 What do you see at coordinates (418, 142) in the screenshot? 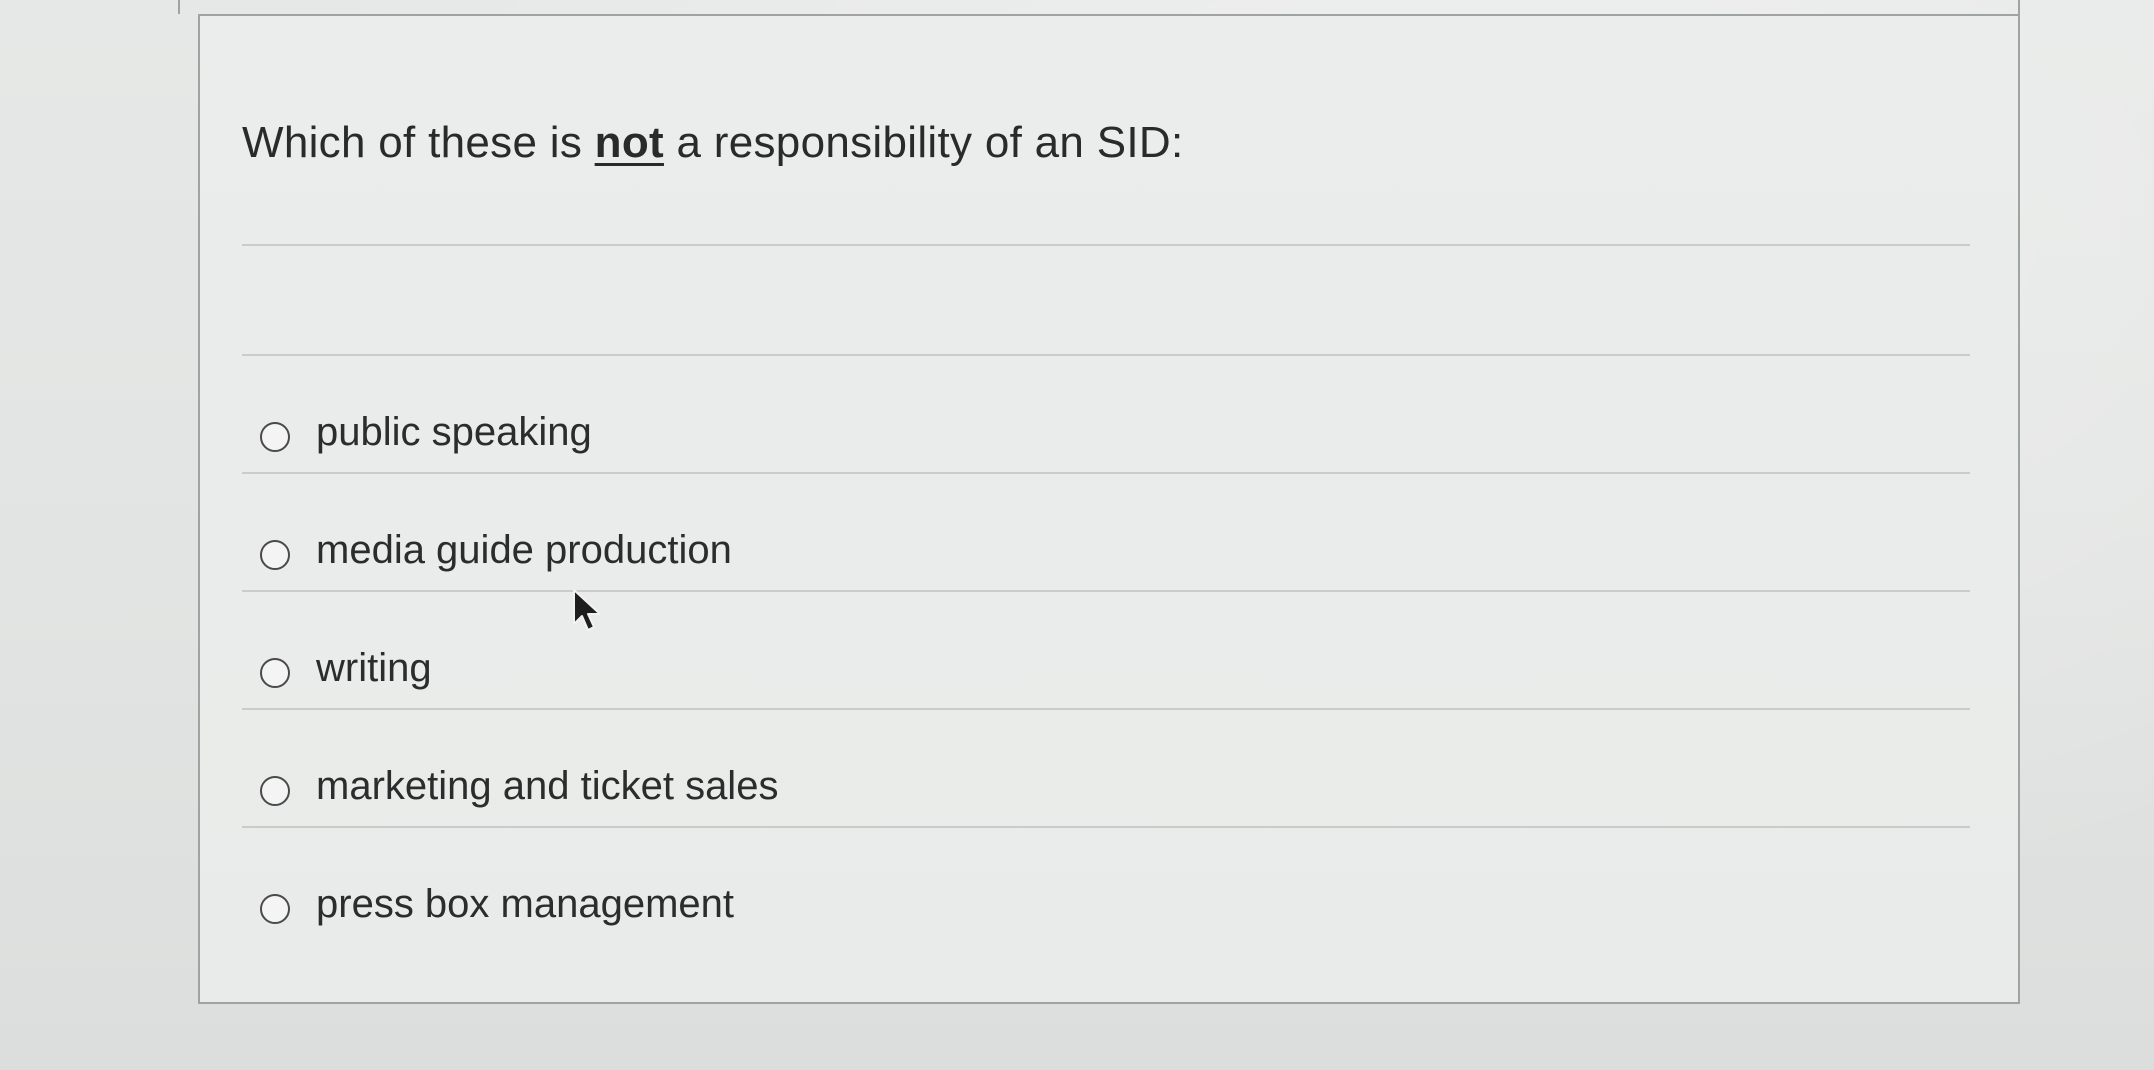
I see `prompt-text-before: Which of these is` at bounding box center [418, 142].